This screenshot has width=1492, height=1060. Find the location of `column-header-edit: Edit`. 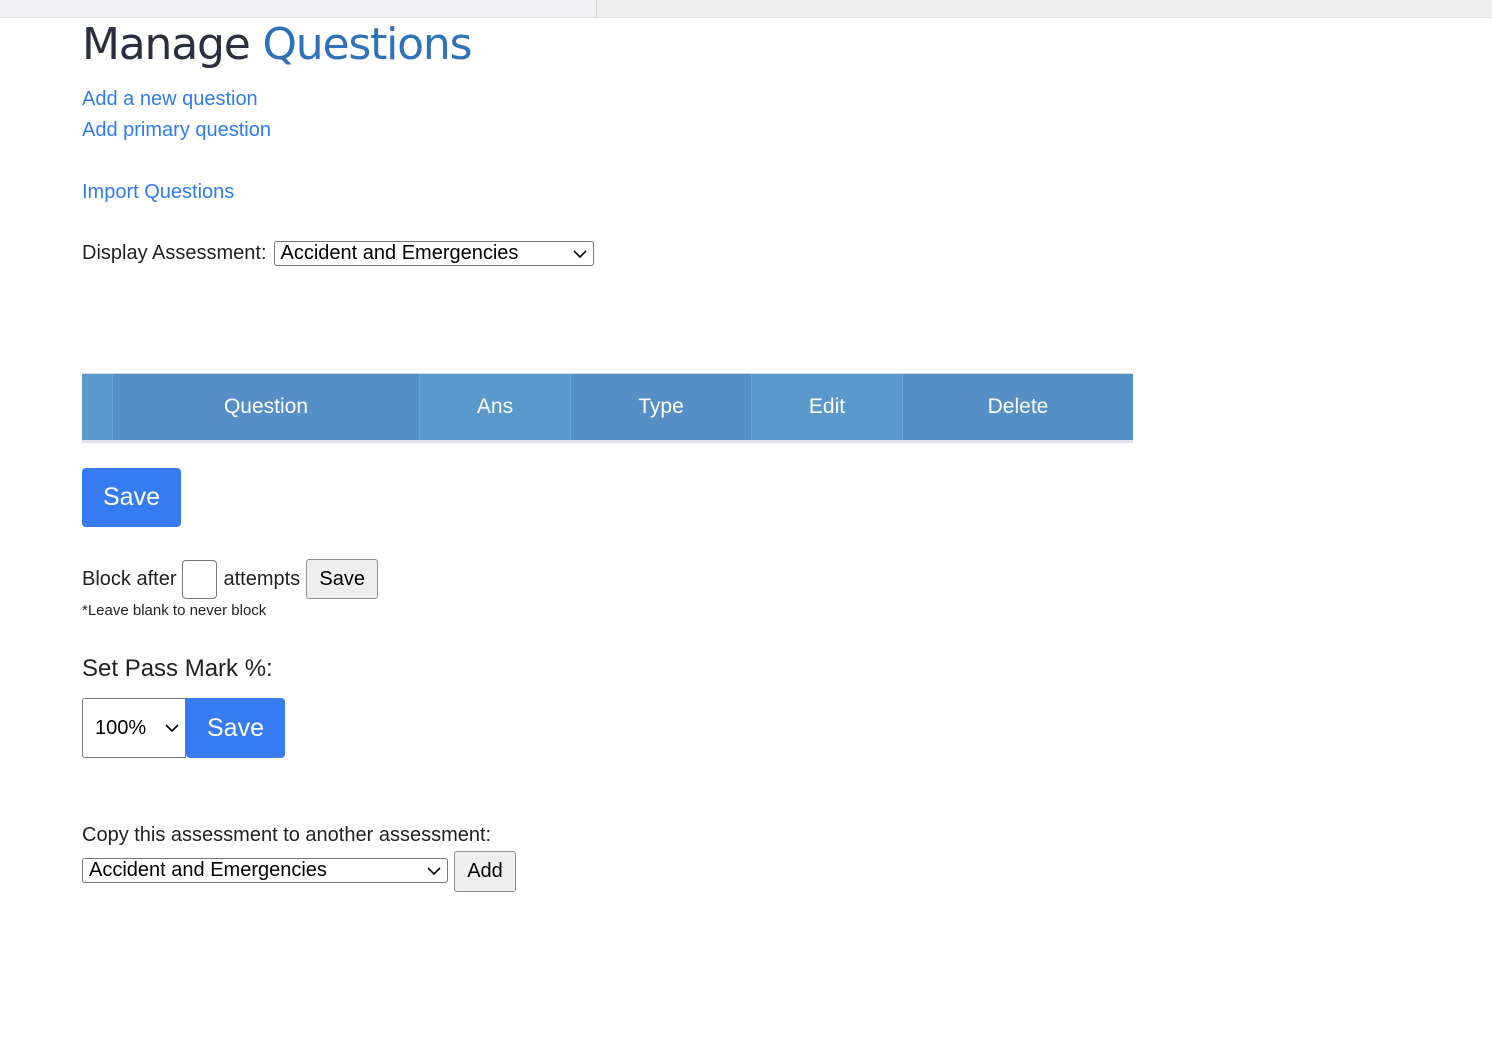

column-header-edit: Edit is located at coordinates (827, 406).